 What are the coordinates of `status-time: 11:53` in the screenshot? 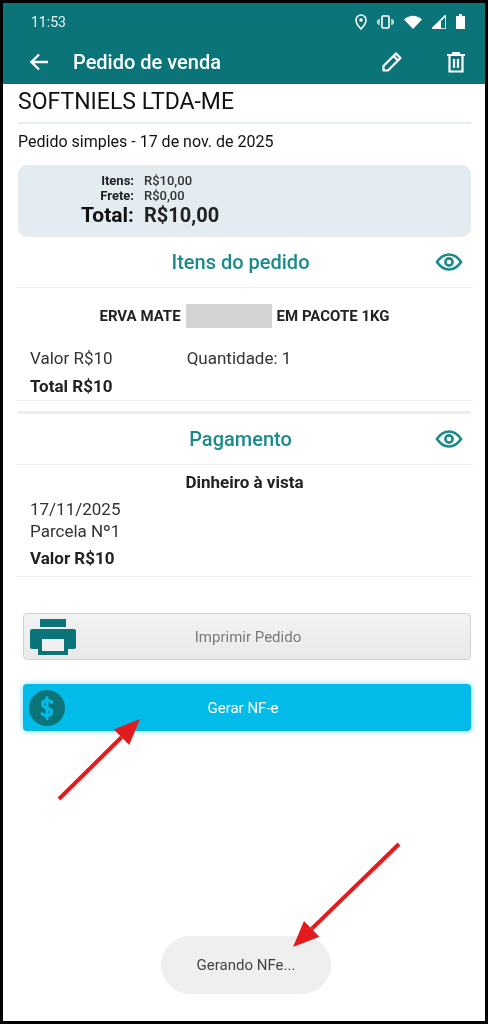 It's located at (48, 21).